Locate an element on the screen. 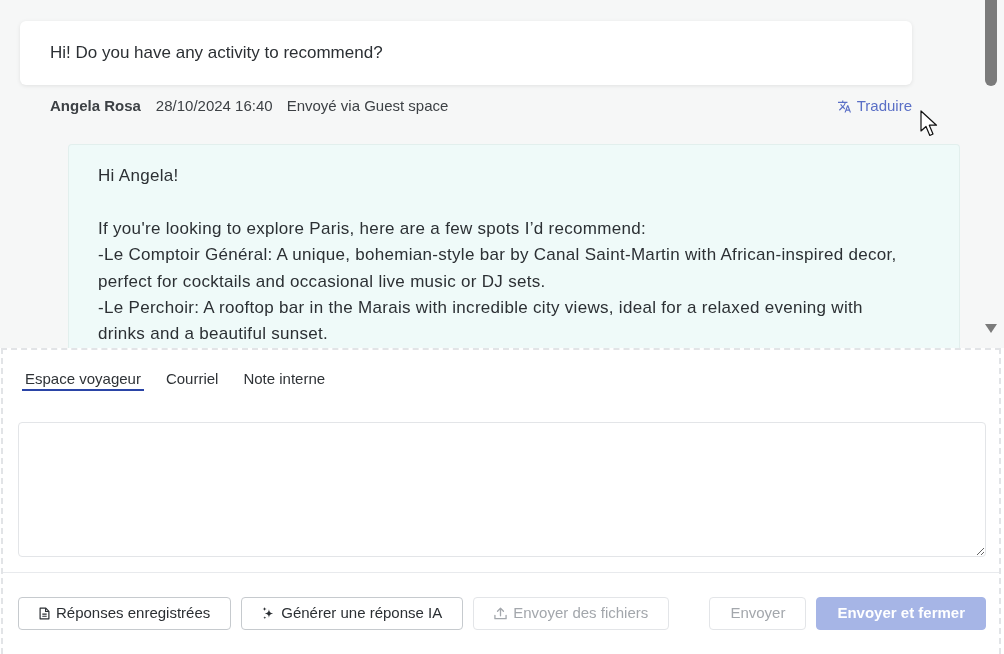 This screenshot has width=1004, height=654. document-icon is located at coordinates (44, 613).